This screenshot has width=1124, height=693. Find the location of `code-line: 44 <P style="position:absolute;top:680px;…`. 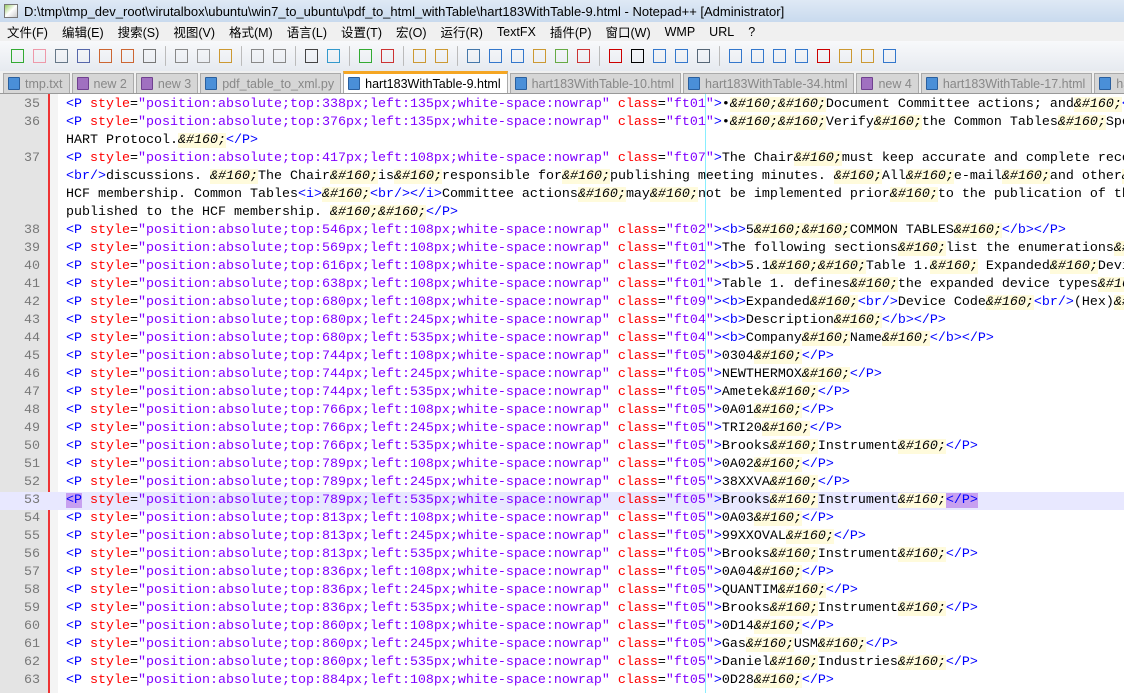

code-line: 44 <P style="position:absolute;top:680px;… is located at coordinates (562, 339).